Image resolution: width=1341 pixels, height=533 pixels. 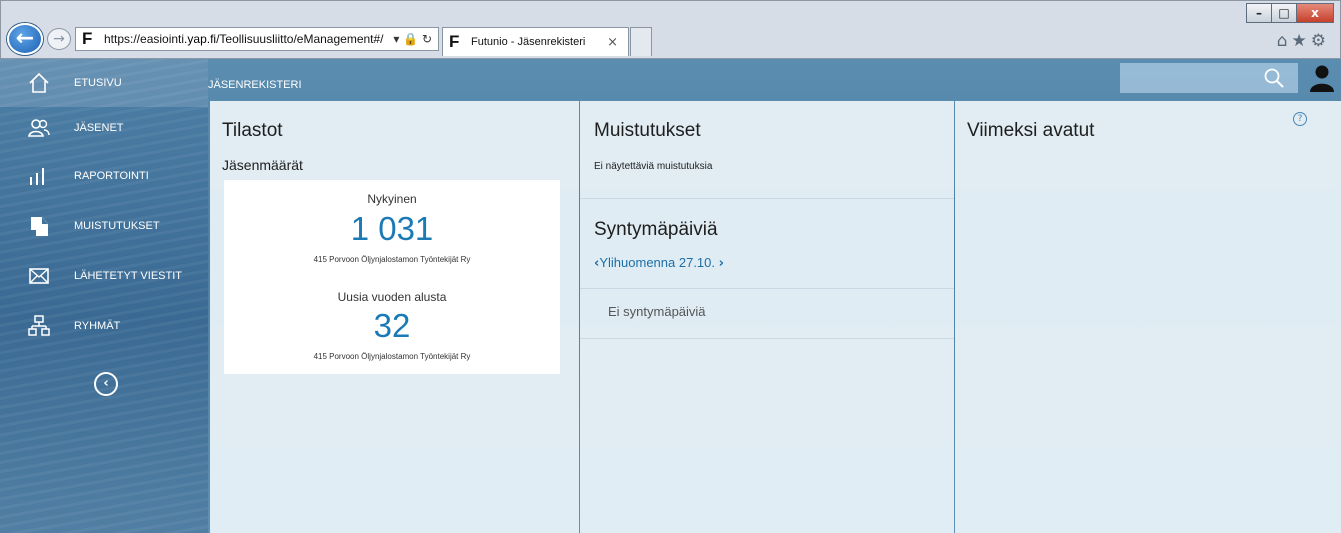 What do you see at coordinates (641, 41) in the screenshot?
I see `new-tab-button` at bounding box center [641, 41].